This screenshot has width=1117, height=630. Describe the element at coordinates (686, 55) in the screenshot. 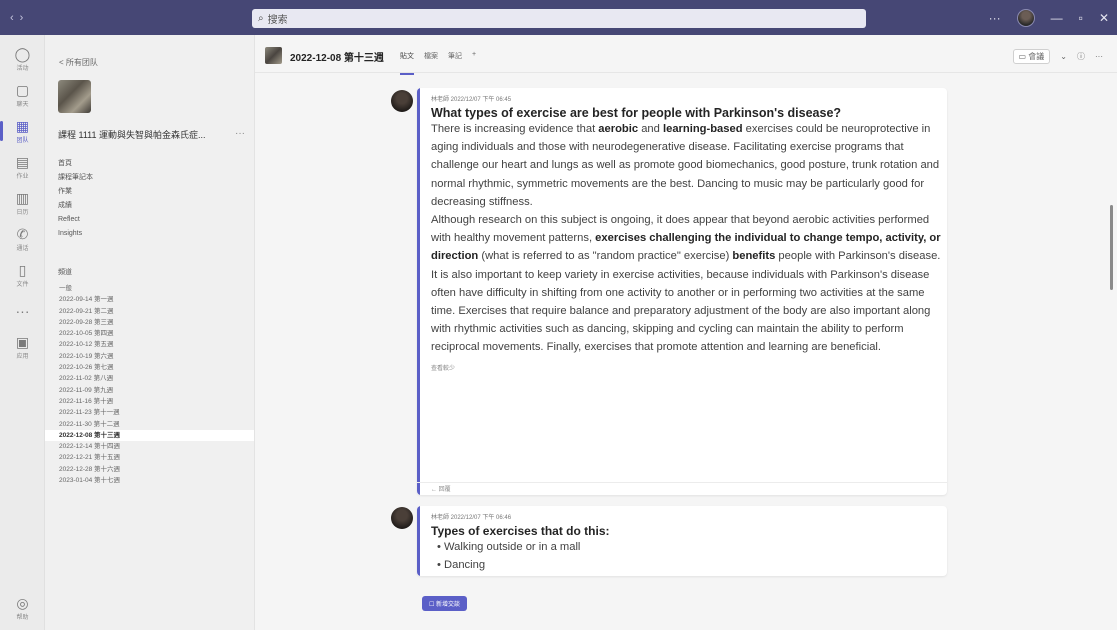

I see `channel-header: 2022-12-08 第十三週 貼文 檔案 筆記 + ▭ 會議 ⌄ ⓘ ···` at that location.